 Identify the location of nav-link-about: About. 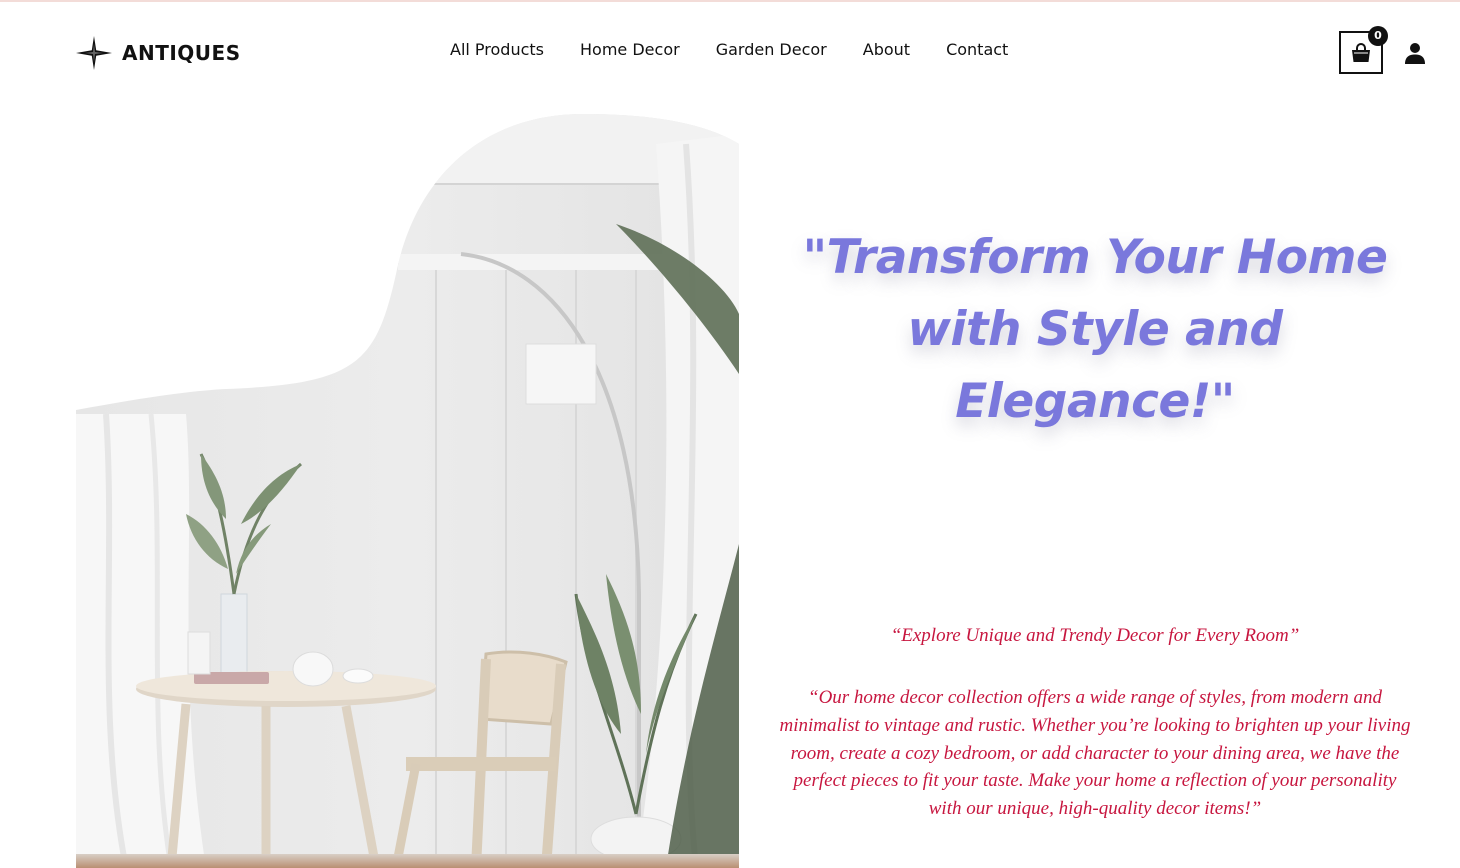
(886, 49).